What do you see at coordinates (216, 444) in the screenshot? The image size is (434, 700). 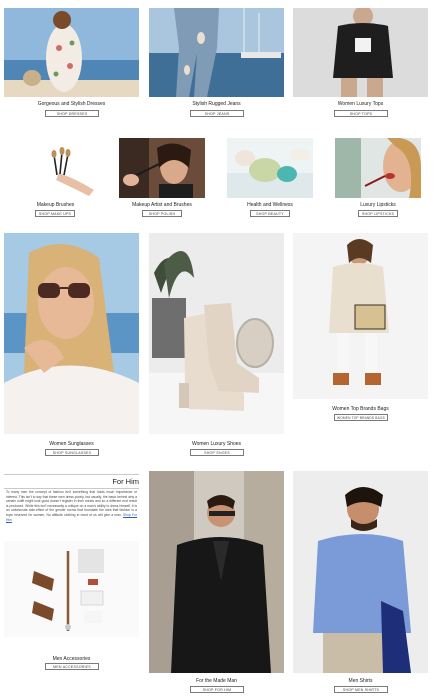 I see `shoes-caption: Women Luxury Shoes` at bounding box center [216, 444].